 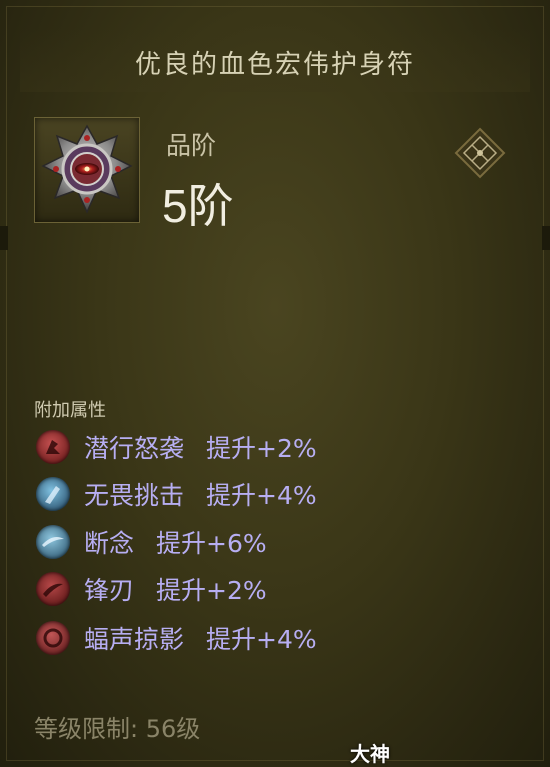 I want to click on amulet-icon, so click(x=87, y=169).